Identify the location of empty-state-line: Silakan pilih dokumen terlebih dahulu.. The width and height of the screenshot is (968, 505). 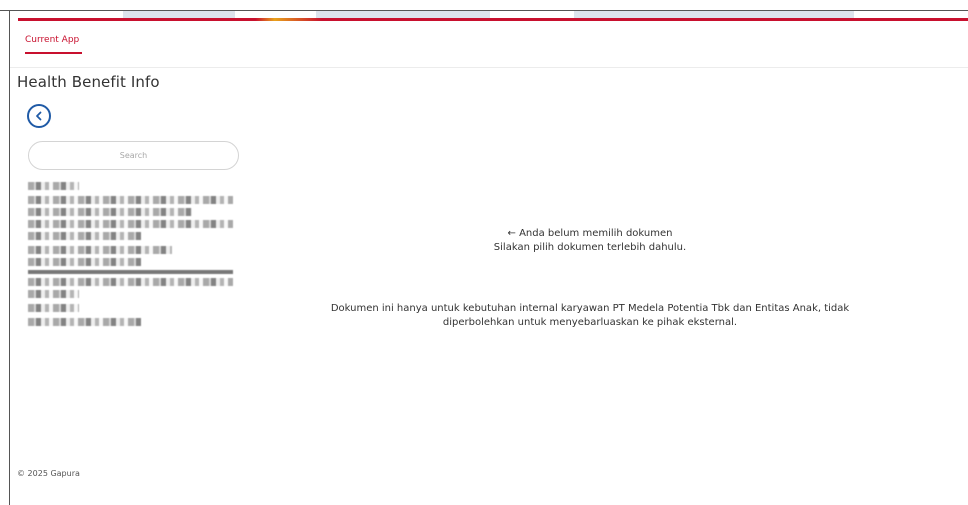
(590, 247).